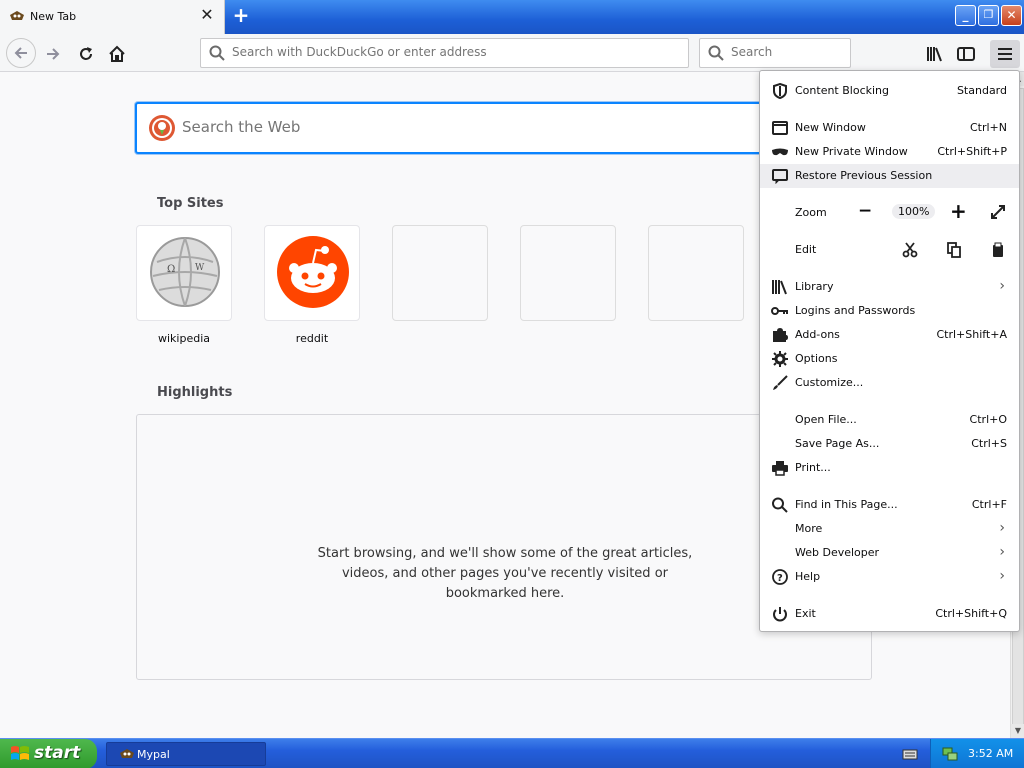 Image resolution: width=1024 pixels, height=768 pixels. I want to click on start-button: start, so click(48, 753).